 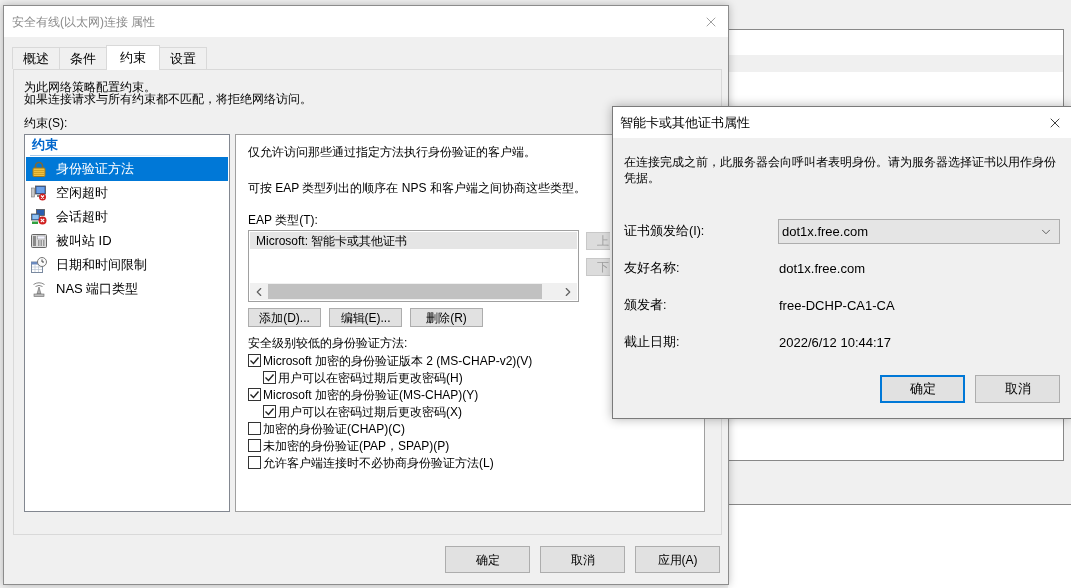 I want to click on field-label: 证书颁发给(I):, so click(x=665, y=232).